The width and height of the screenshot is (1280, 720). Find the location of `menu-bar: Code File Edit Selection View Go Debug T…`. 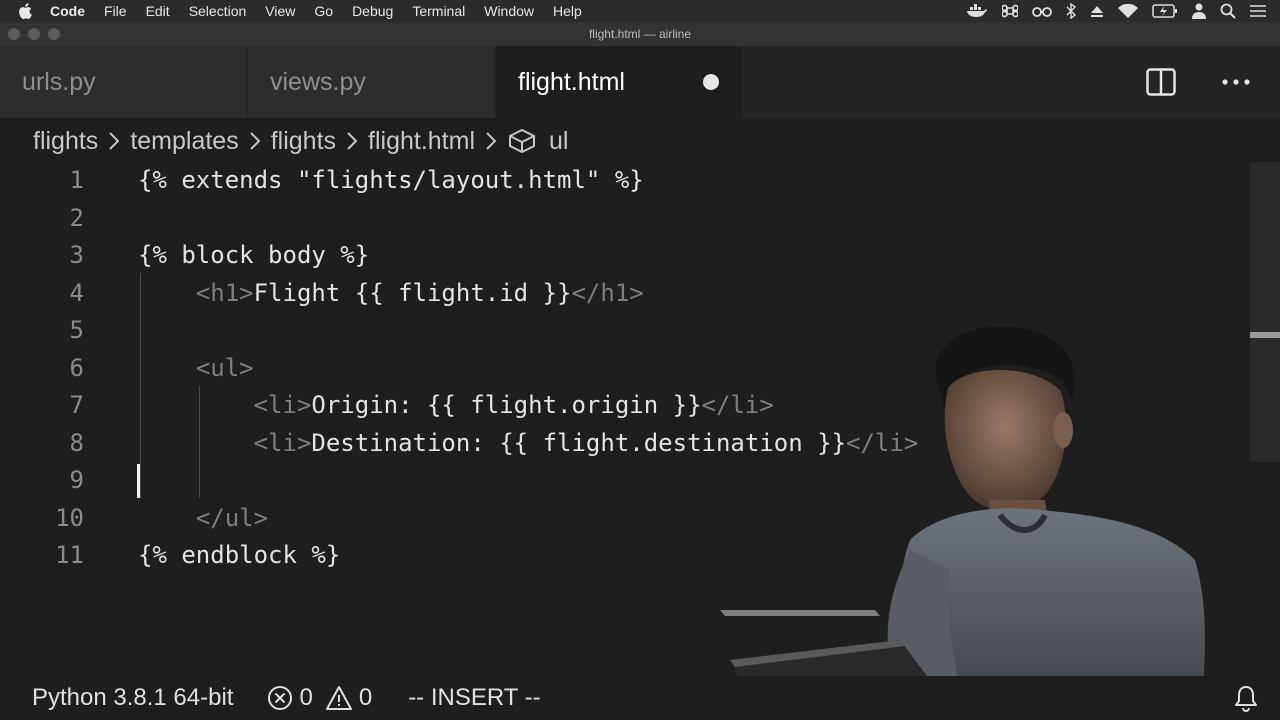

menu-bar: Code File Edit Selection View Go Debug T… is located at coordinates (640, 11).